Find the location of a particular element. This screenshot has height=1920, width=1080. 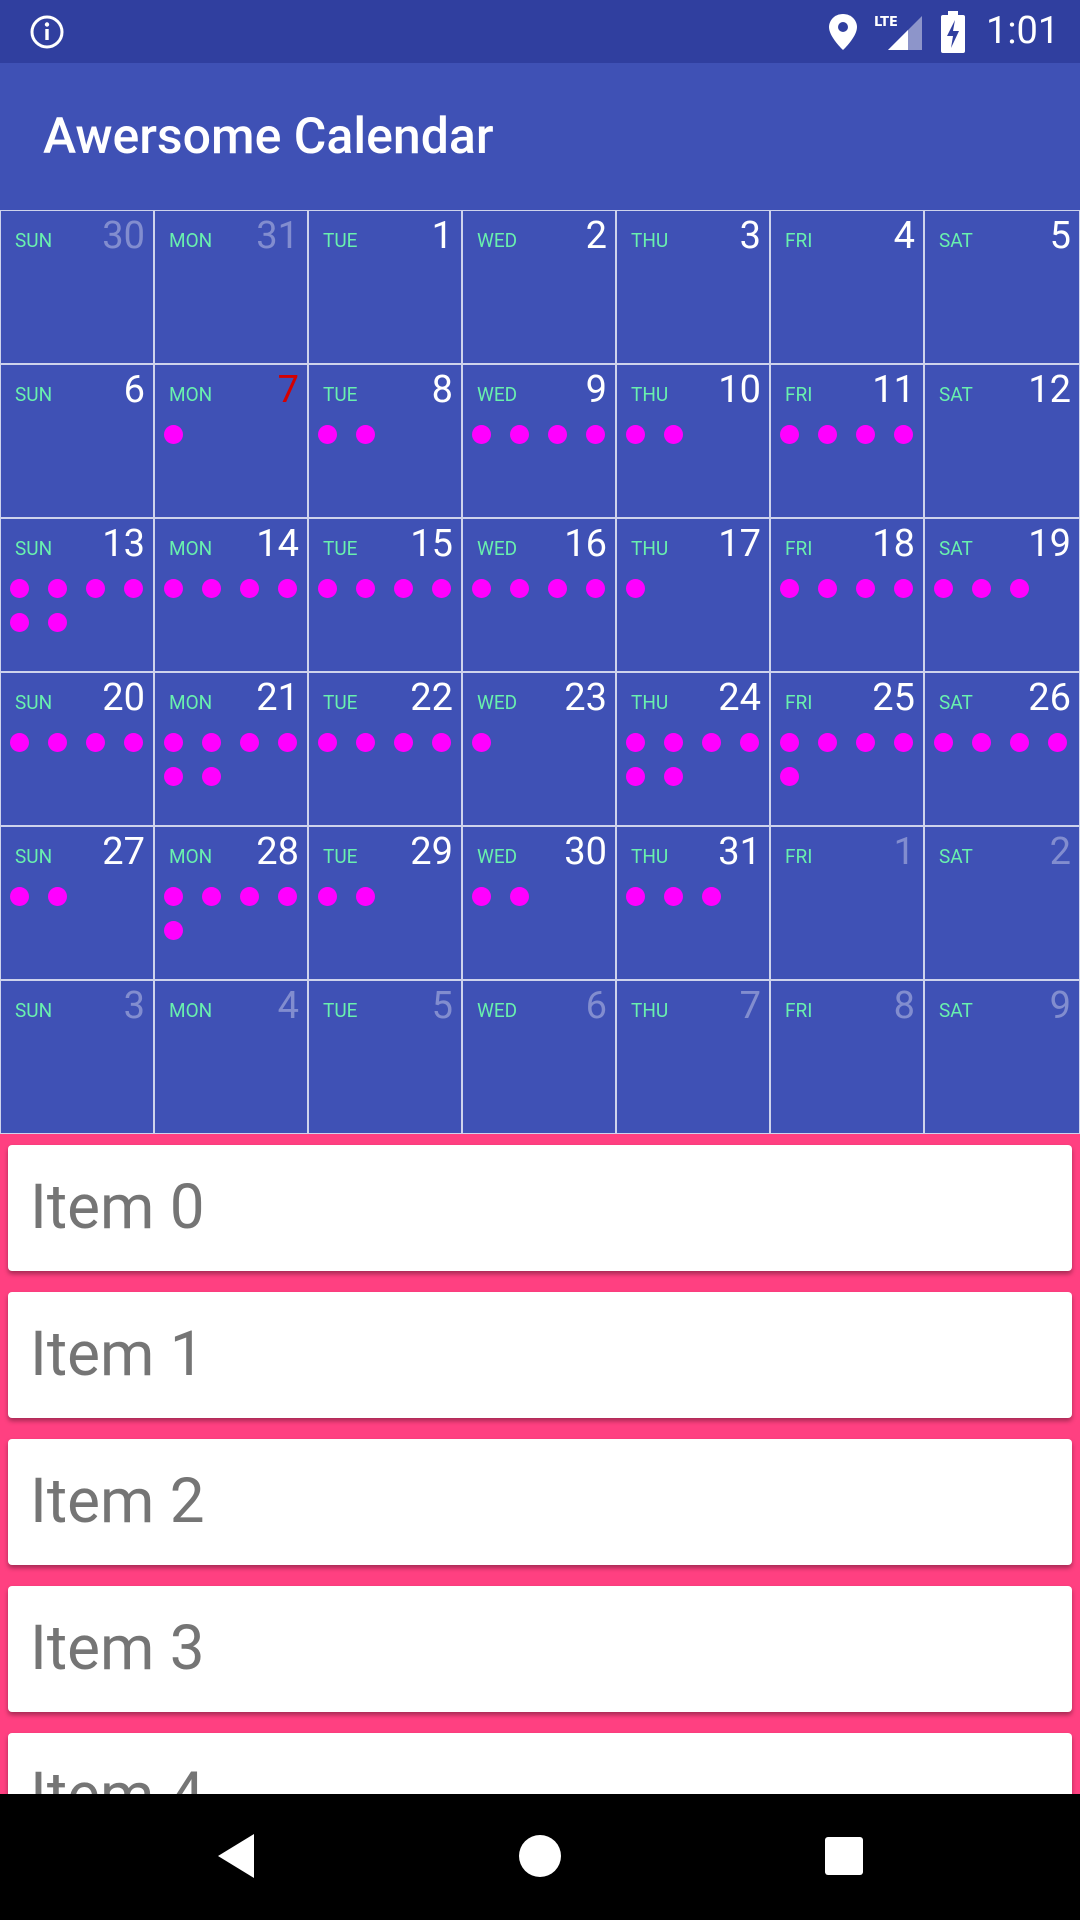

calendar-day-cell: MON 7 is located at coordinates (231, 441).